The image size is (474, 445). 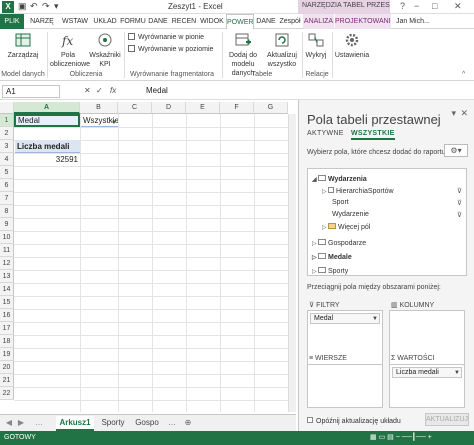 What do you see at coordinates (7, 237) in the screenshot?
I see `row-header: 10` at bounding box center [7, 237].